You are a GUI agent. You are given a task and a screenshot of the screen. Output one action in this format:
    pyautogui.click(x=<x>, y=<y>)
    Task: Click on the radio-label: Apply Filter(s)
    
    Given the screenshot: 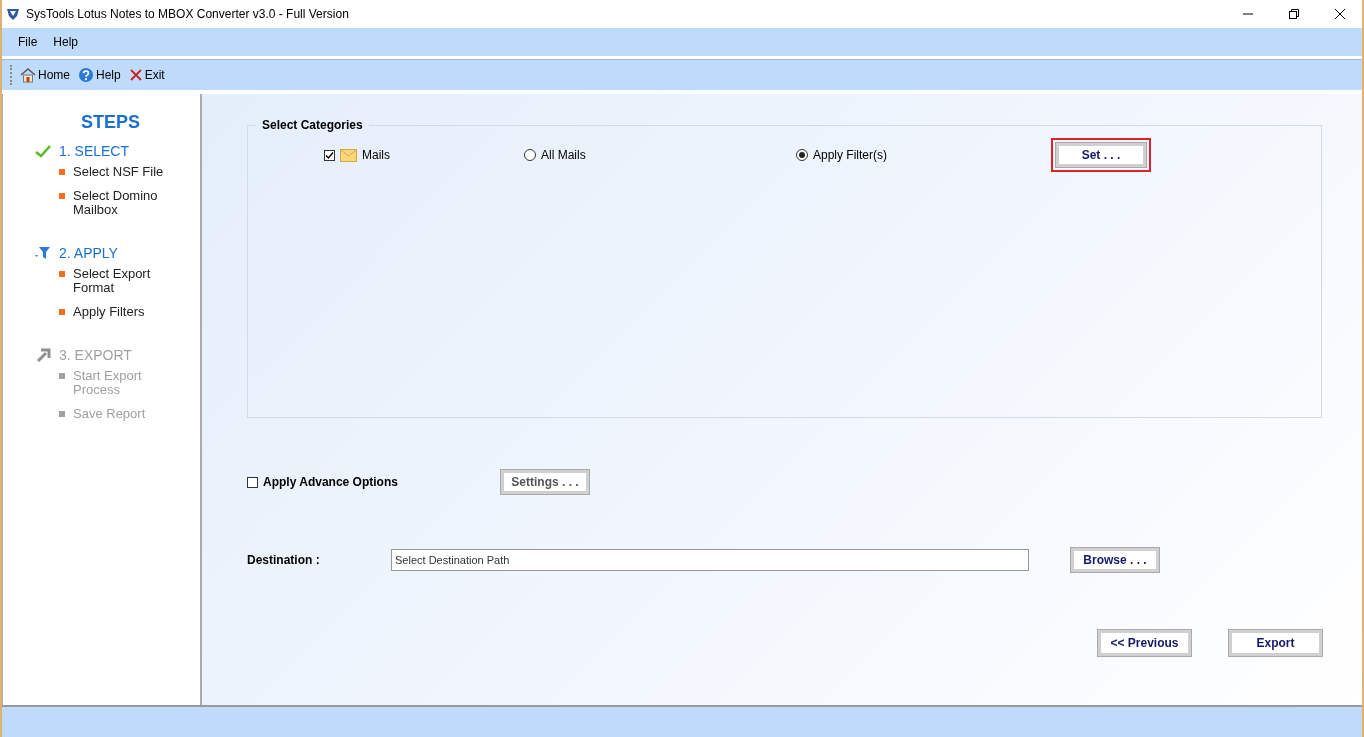 What is the action you would take?
    pyautogui.click(x=850, y=155)
    